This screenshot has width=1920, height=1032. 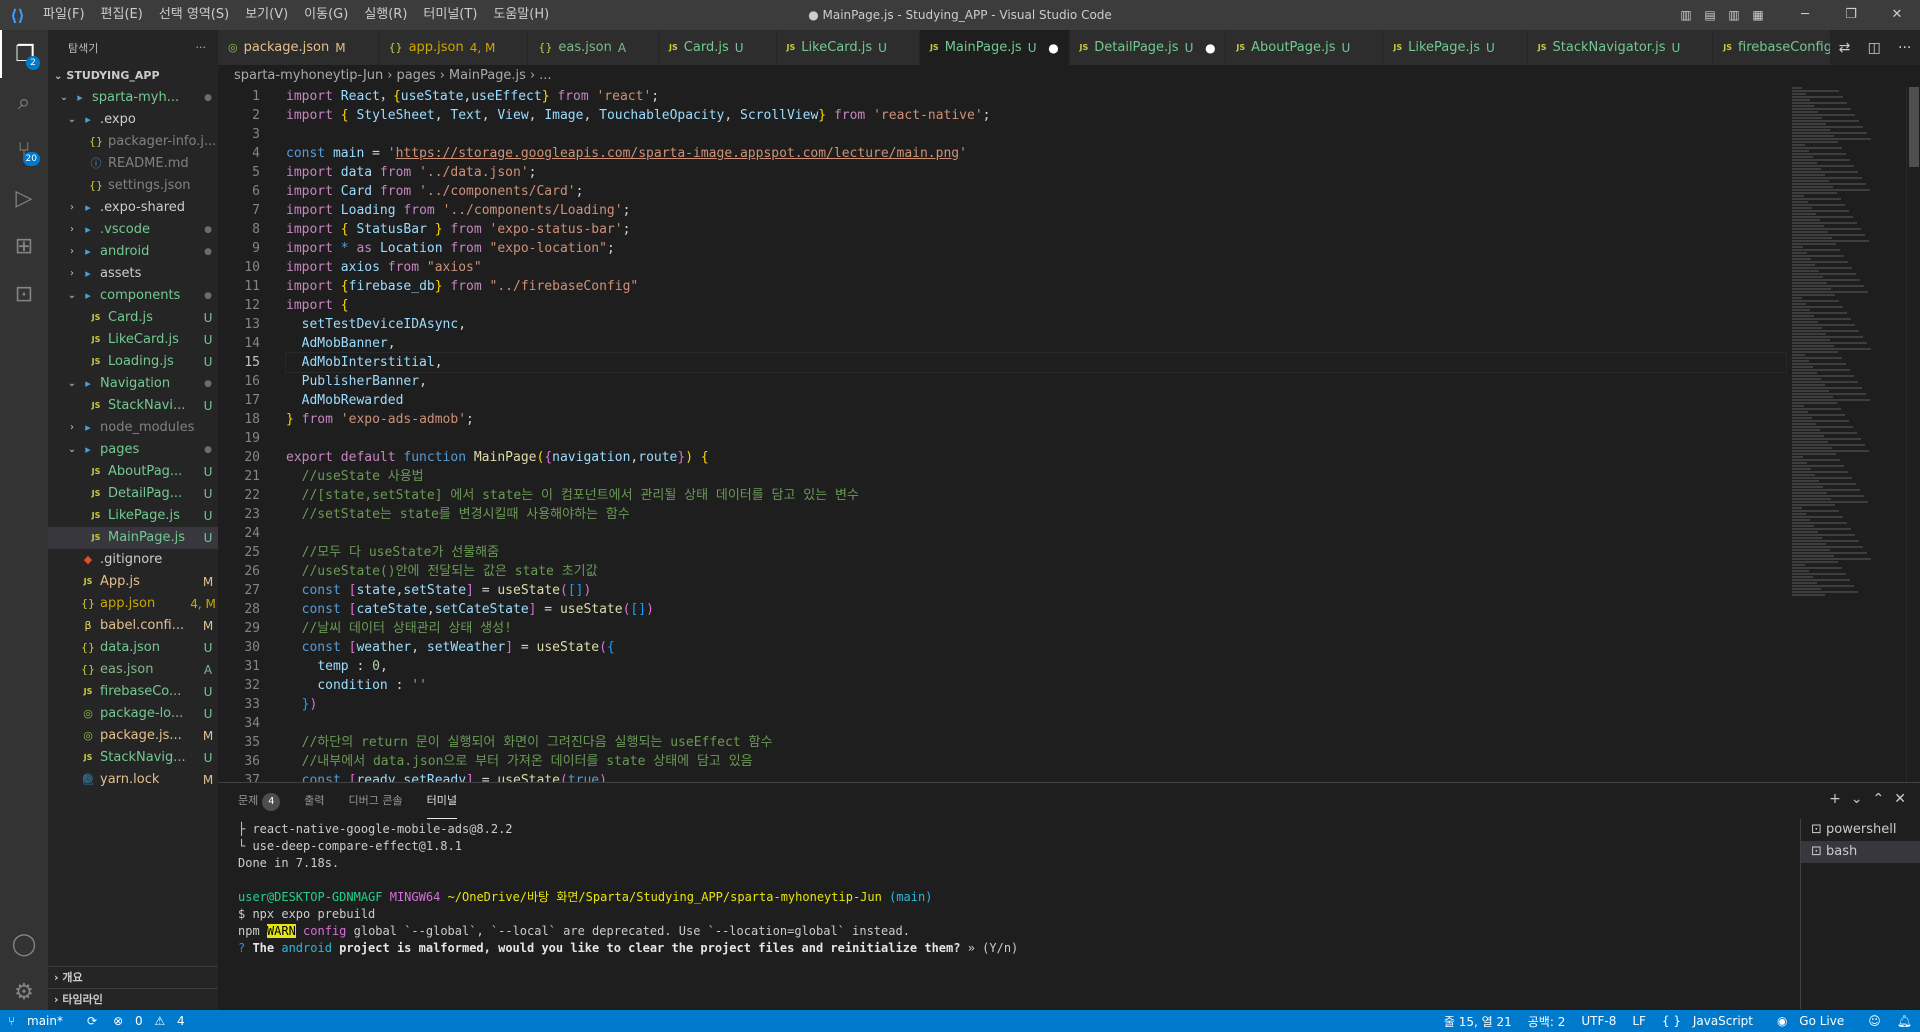 What do you see at coordinates (133, 692) in the screenshot?
I see `tree-item: JS firebaseCo... U` at bounding box center [133, 692].